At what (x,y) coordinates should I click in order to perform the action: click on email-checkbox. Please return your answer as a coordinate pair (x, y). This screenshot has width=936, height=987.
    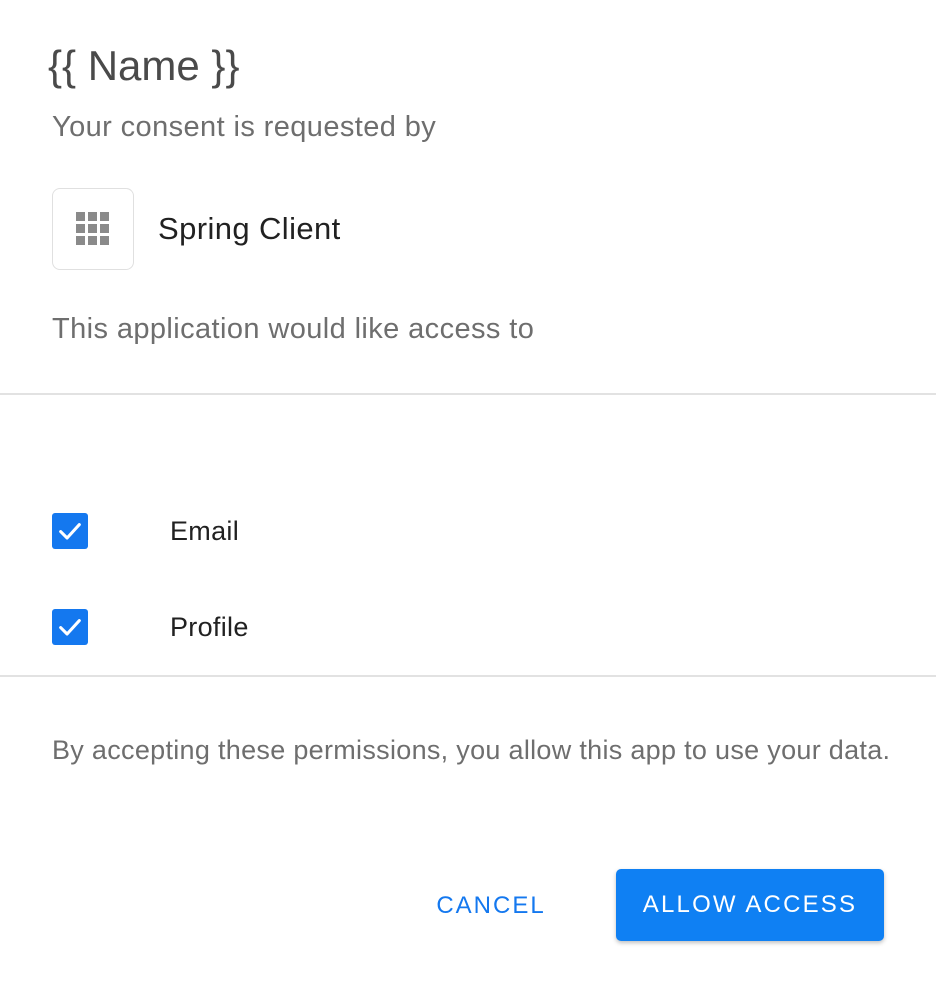
    Looking at the image, I should click on (70, 531).